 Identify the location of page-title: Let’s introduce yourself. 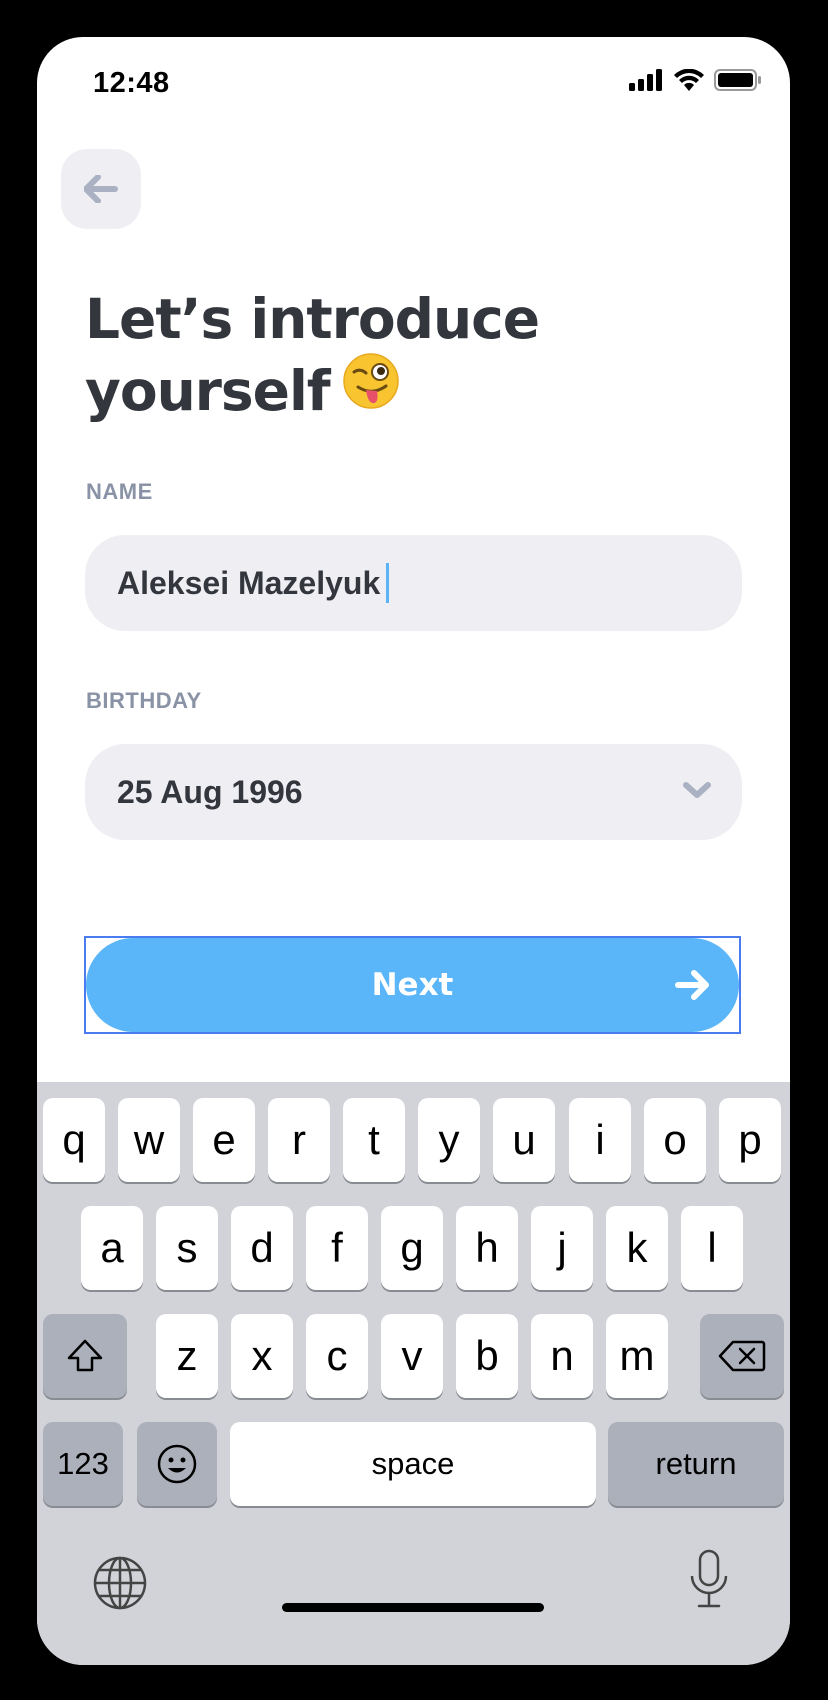
(405, 355).